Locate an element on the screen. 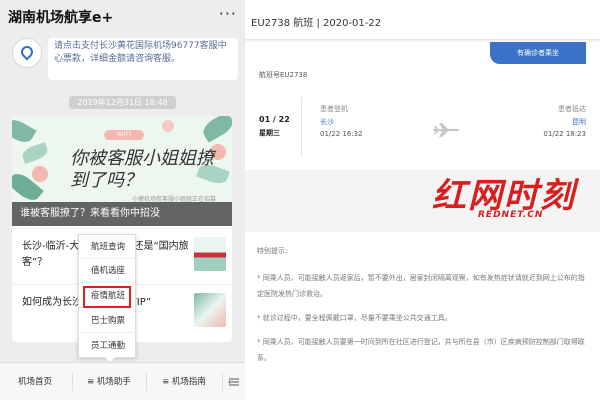  avatar is located at coordinates (27, 53).